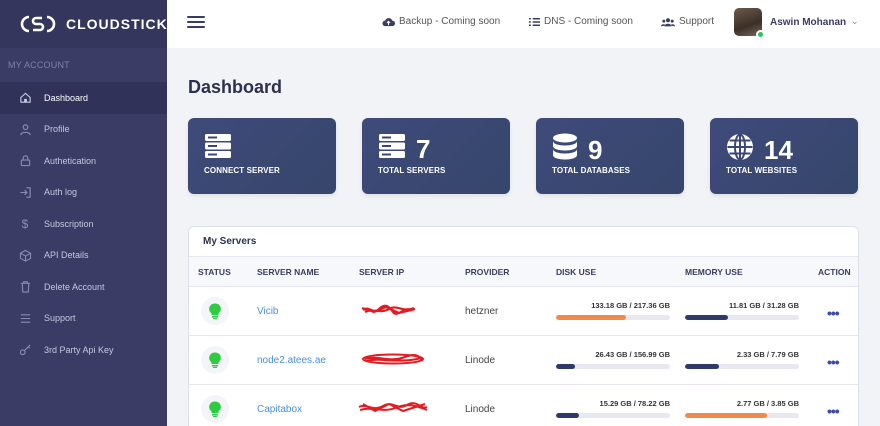  Describe the element at coordinates (74, 286) in the screenshot. I see `sidebar-item-label: Delete Account` at that location.